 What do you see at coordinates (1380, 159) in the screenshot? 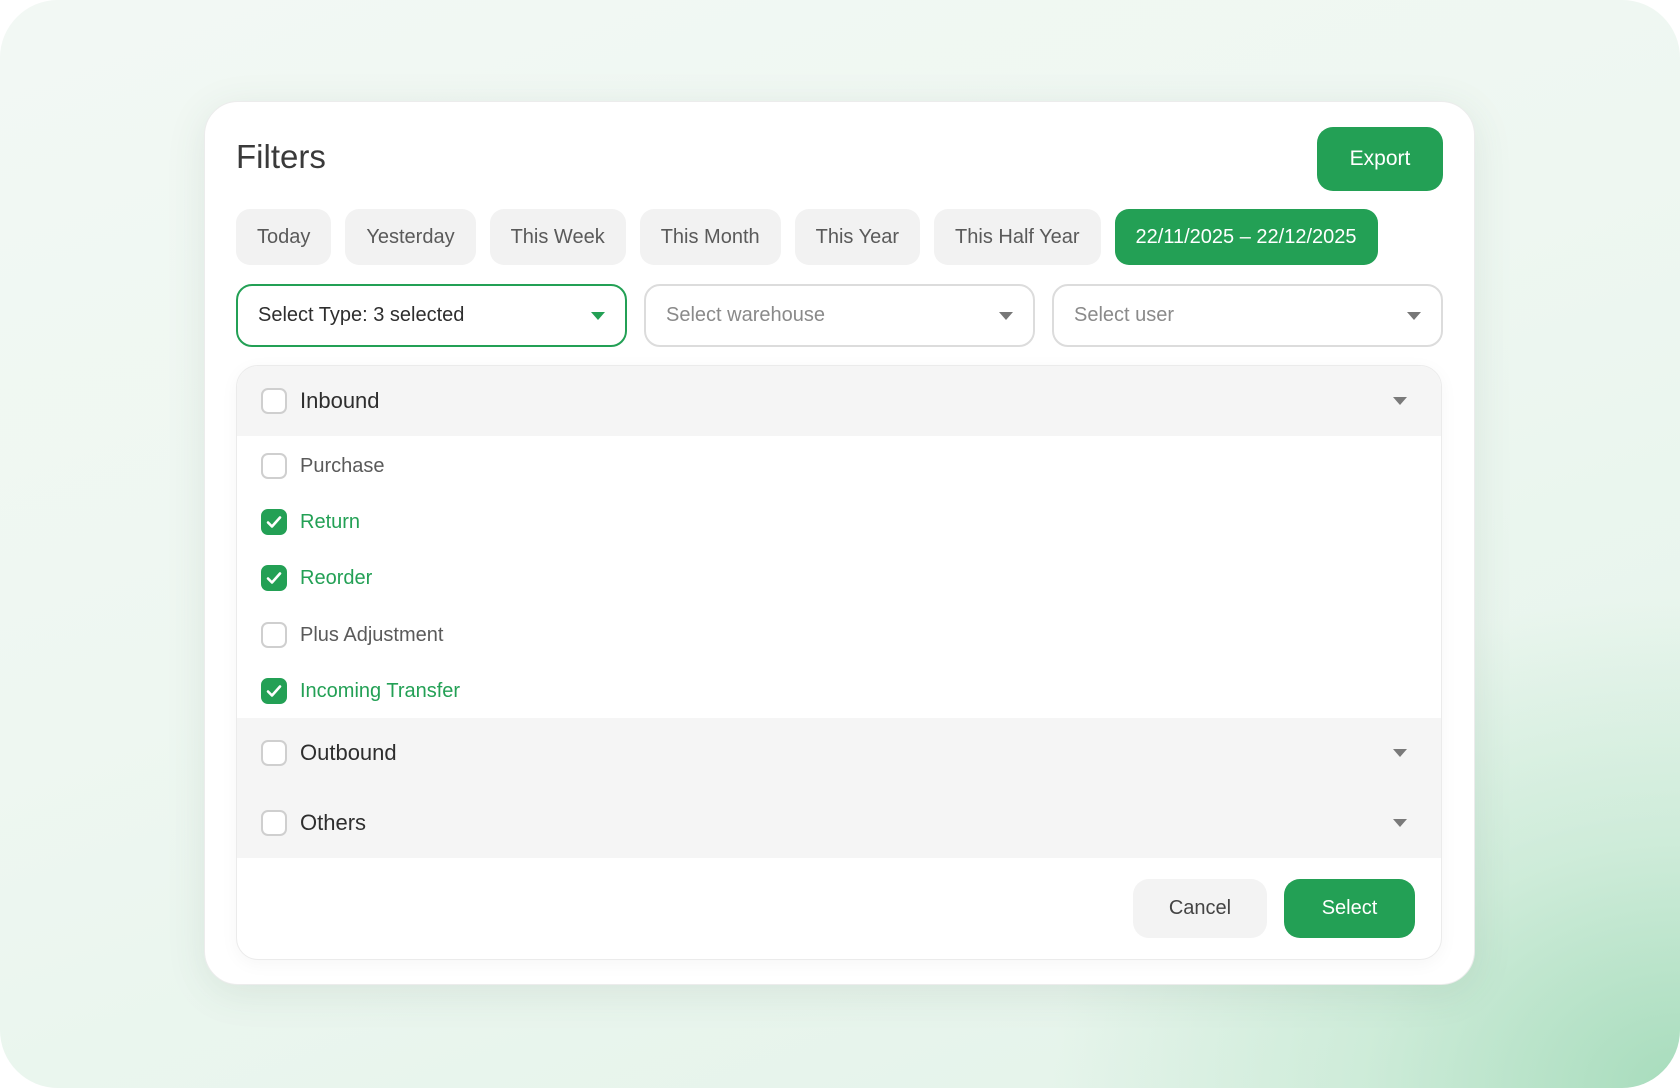
I see `export-button: Export` at bounding box center [1380, 159].